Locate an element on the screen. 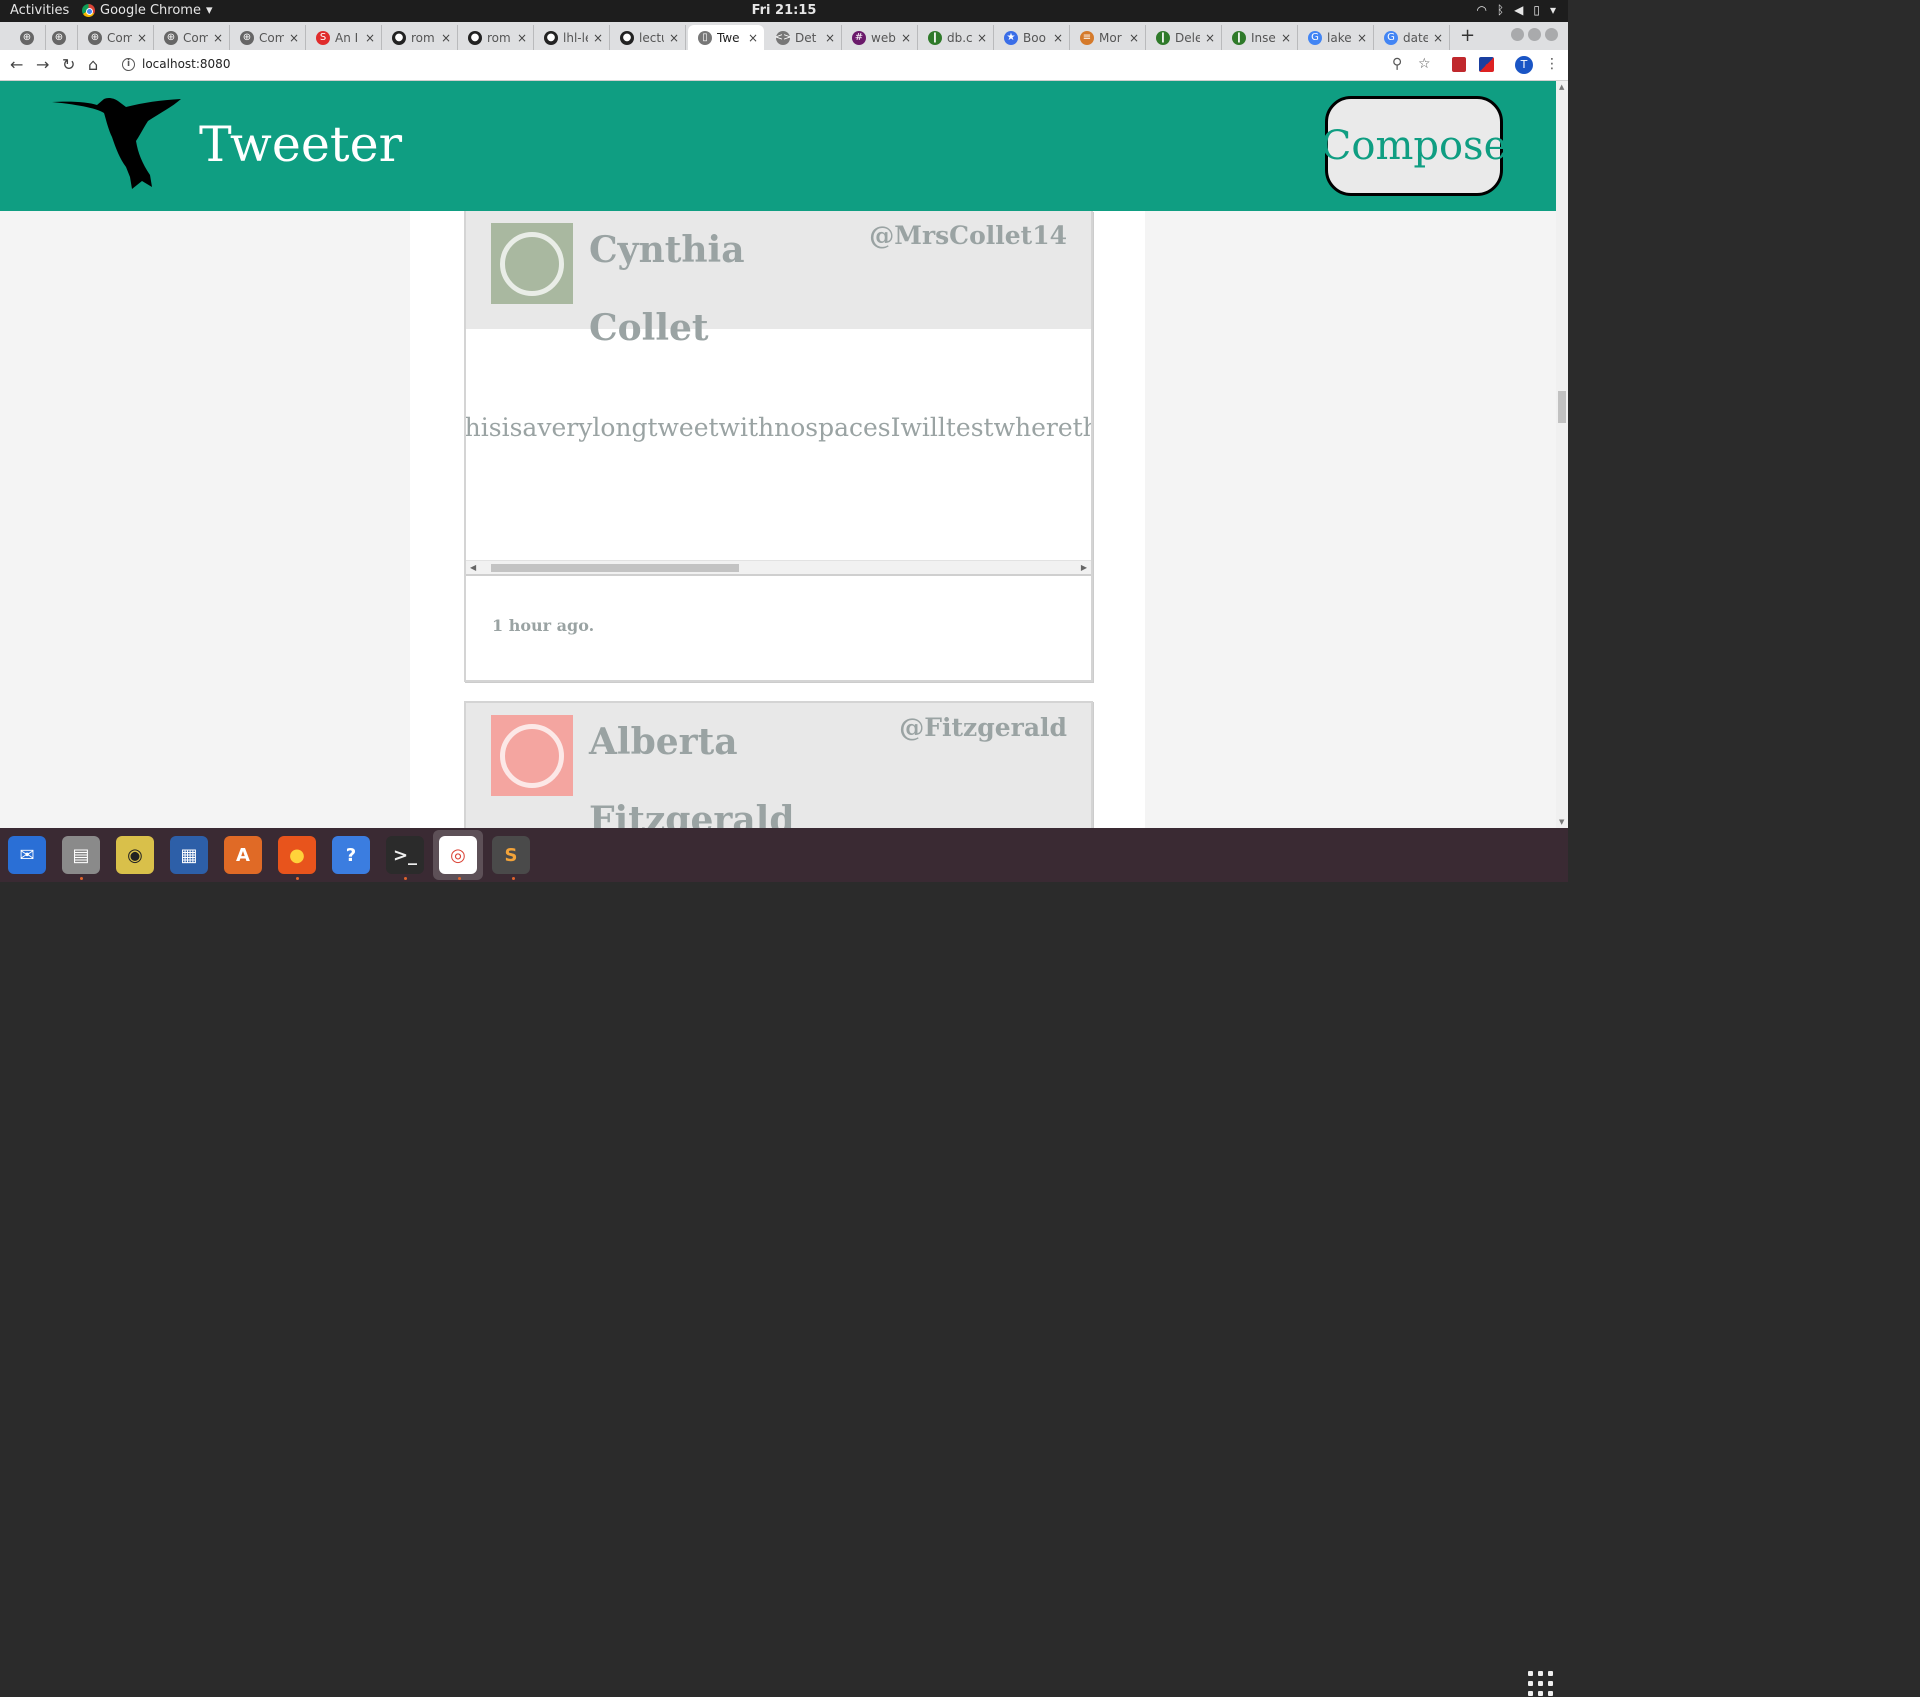 Image resolution: width=1920 pixels, height=1697 pixels. running-indicator is located at coordinates (459, 878).